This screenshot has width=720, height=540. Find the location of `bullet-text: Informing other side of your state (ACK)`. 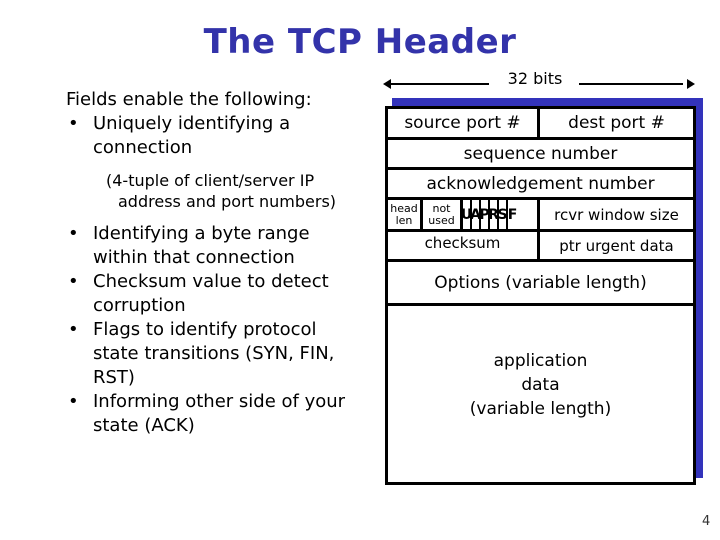

bullet-text: Informing other side of your state (ACK) is located at coordinates (219, 413).